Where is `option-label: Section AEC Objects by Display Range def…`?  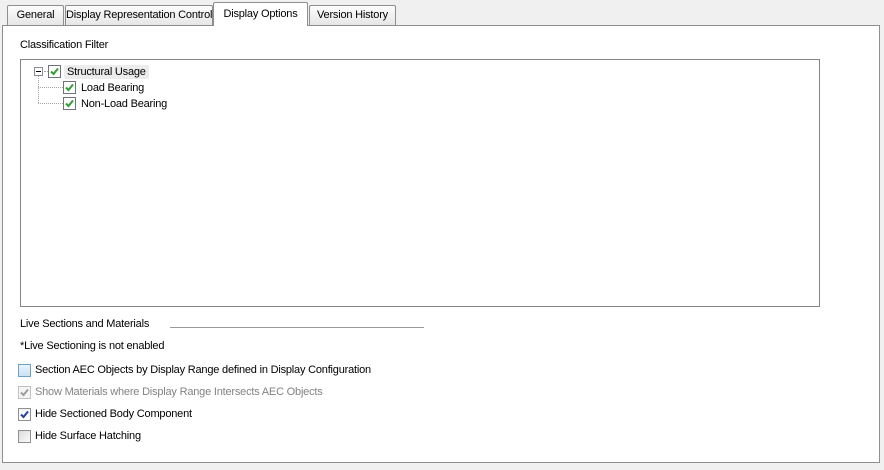
option-label: Section AEC Objects by Display Range def… is located at coordinates (203, 370).